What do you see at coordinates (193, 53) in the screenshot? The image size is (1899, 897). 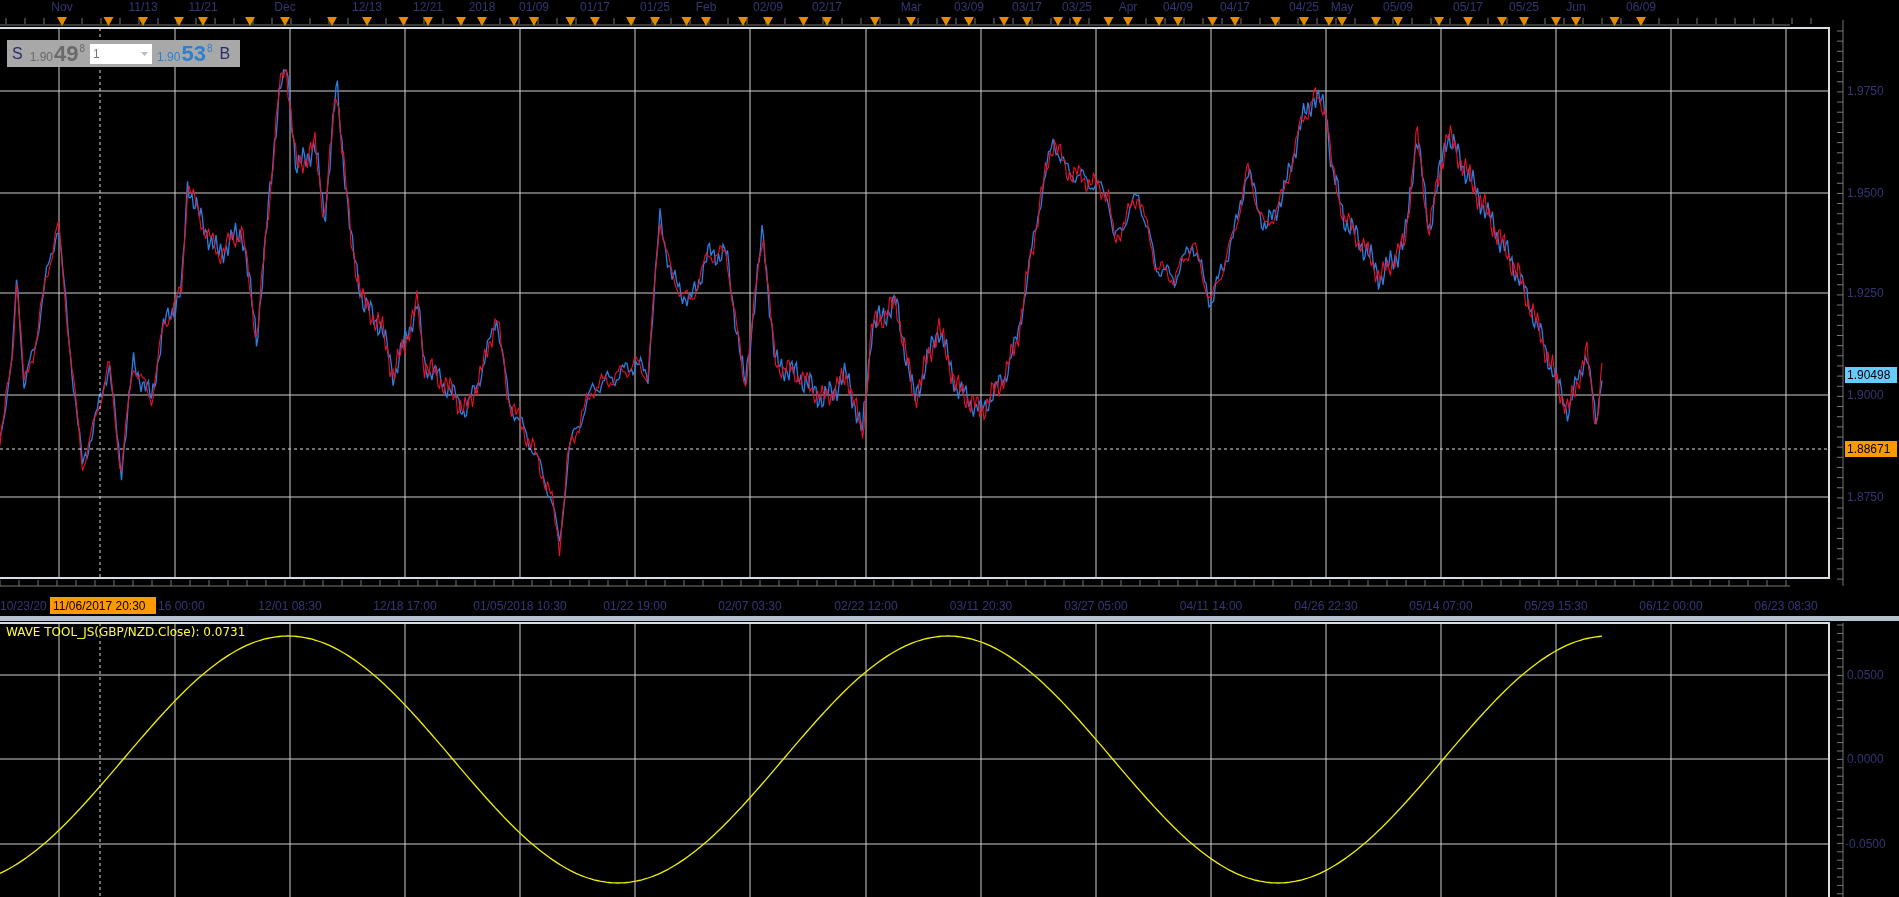 I see `buy-price-pips: 53` at bounding box center [193, 53].